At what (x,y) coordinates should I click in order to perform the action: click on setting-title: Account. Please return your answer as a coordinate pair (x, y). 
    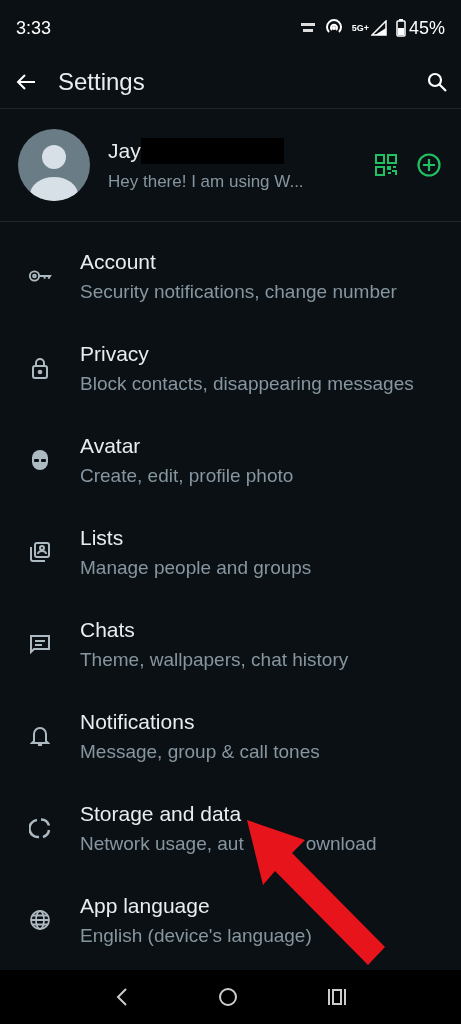
    Looking at the image, I should click on (118, 261).